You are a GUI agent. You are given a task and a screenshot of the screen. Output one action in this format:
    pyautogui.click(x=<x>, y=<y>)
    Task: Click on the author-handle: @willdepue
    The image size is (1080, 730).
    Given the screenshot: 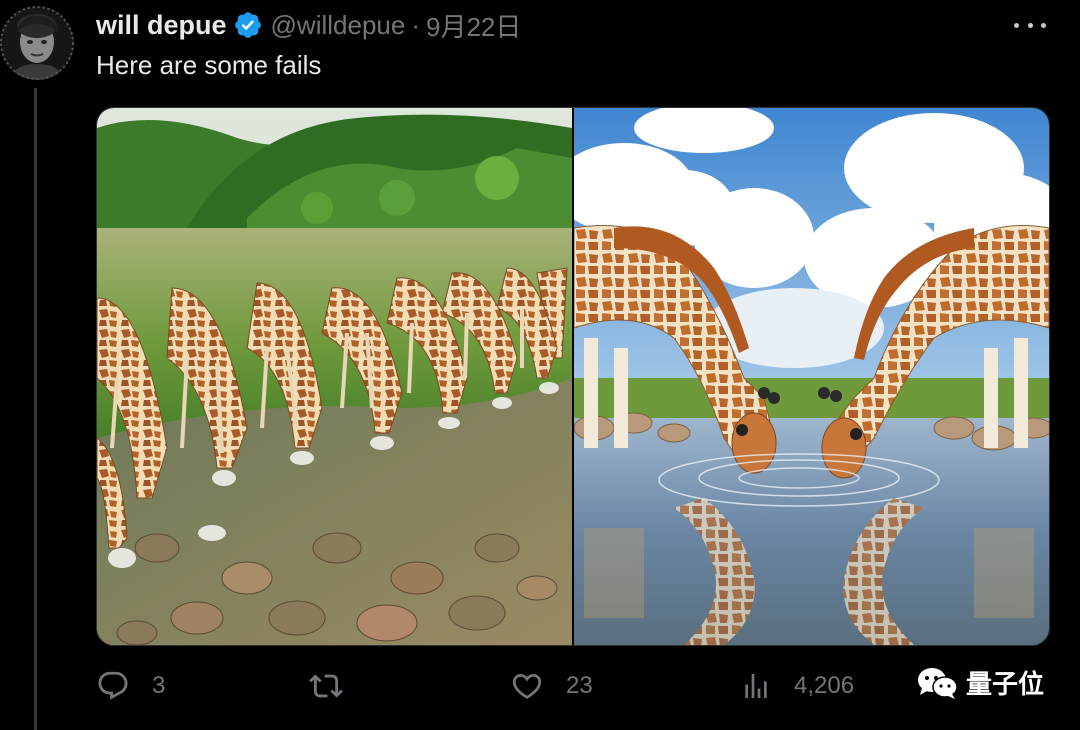 What is the action you would take?
    pyautogui.click(x=338, y=25)
    